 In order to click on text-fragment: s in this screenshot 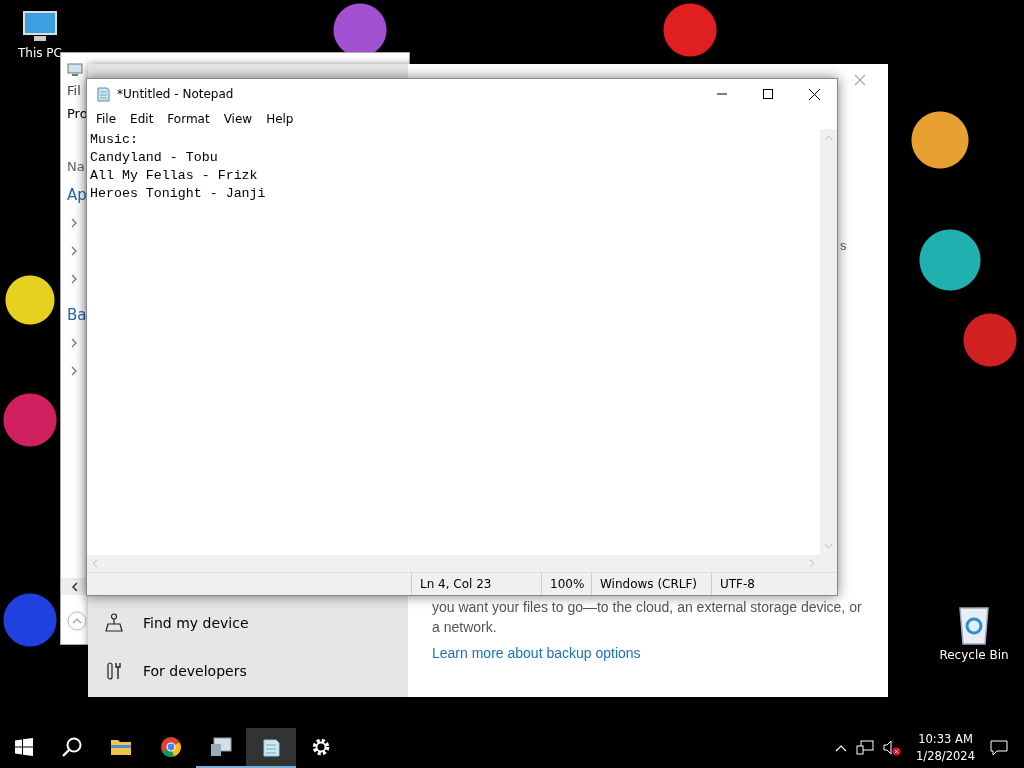, I will do `click(843, 245)`.